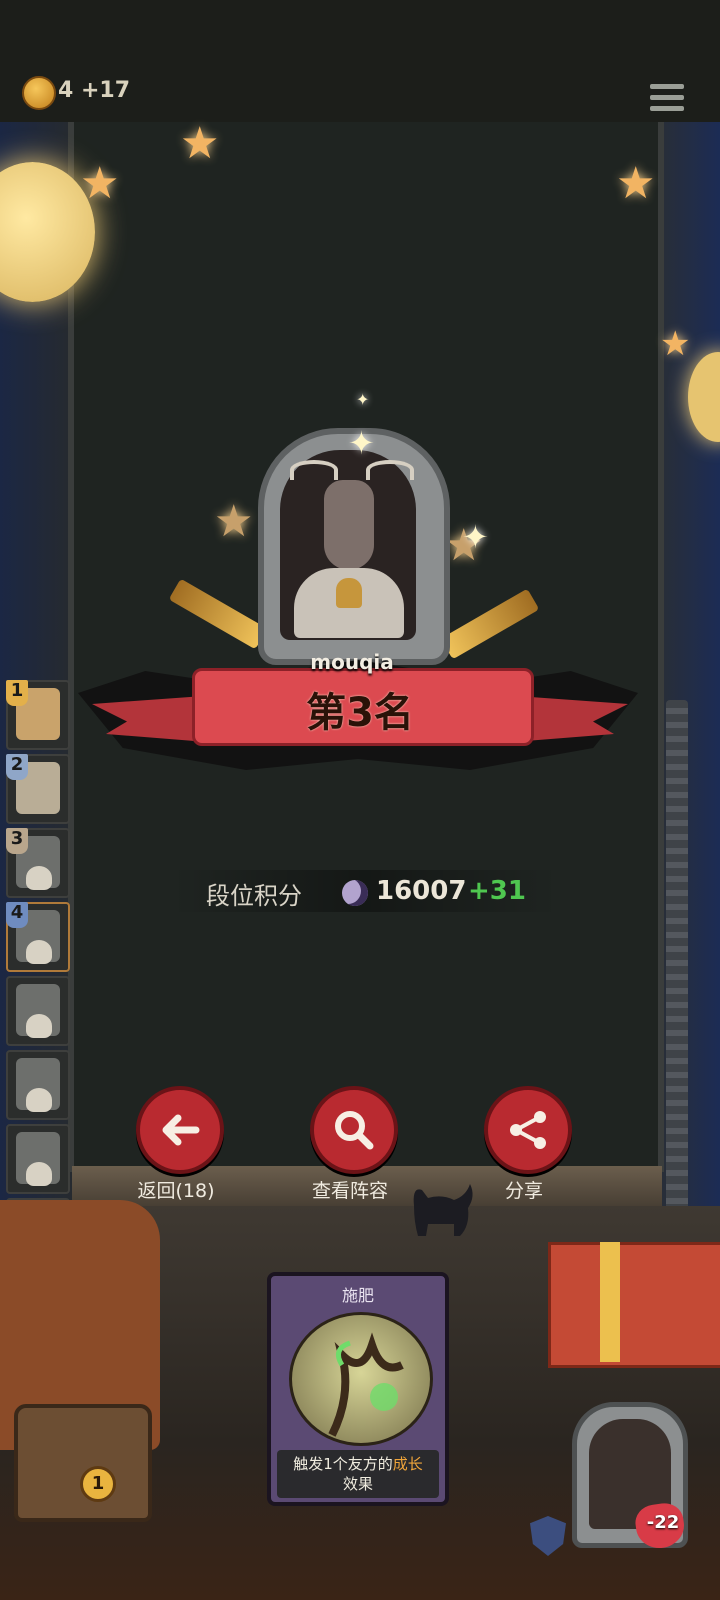 Image resolution: width=720 pixels, height=1600 pixels. I want to click on score-delta: +31, so click(497, 891).